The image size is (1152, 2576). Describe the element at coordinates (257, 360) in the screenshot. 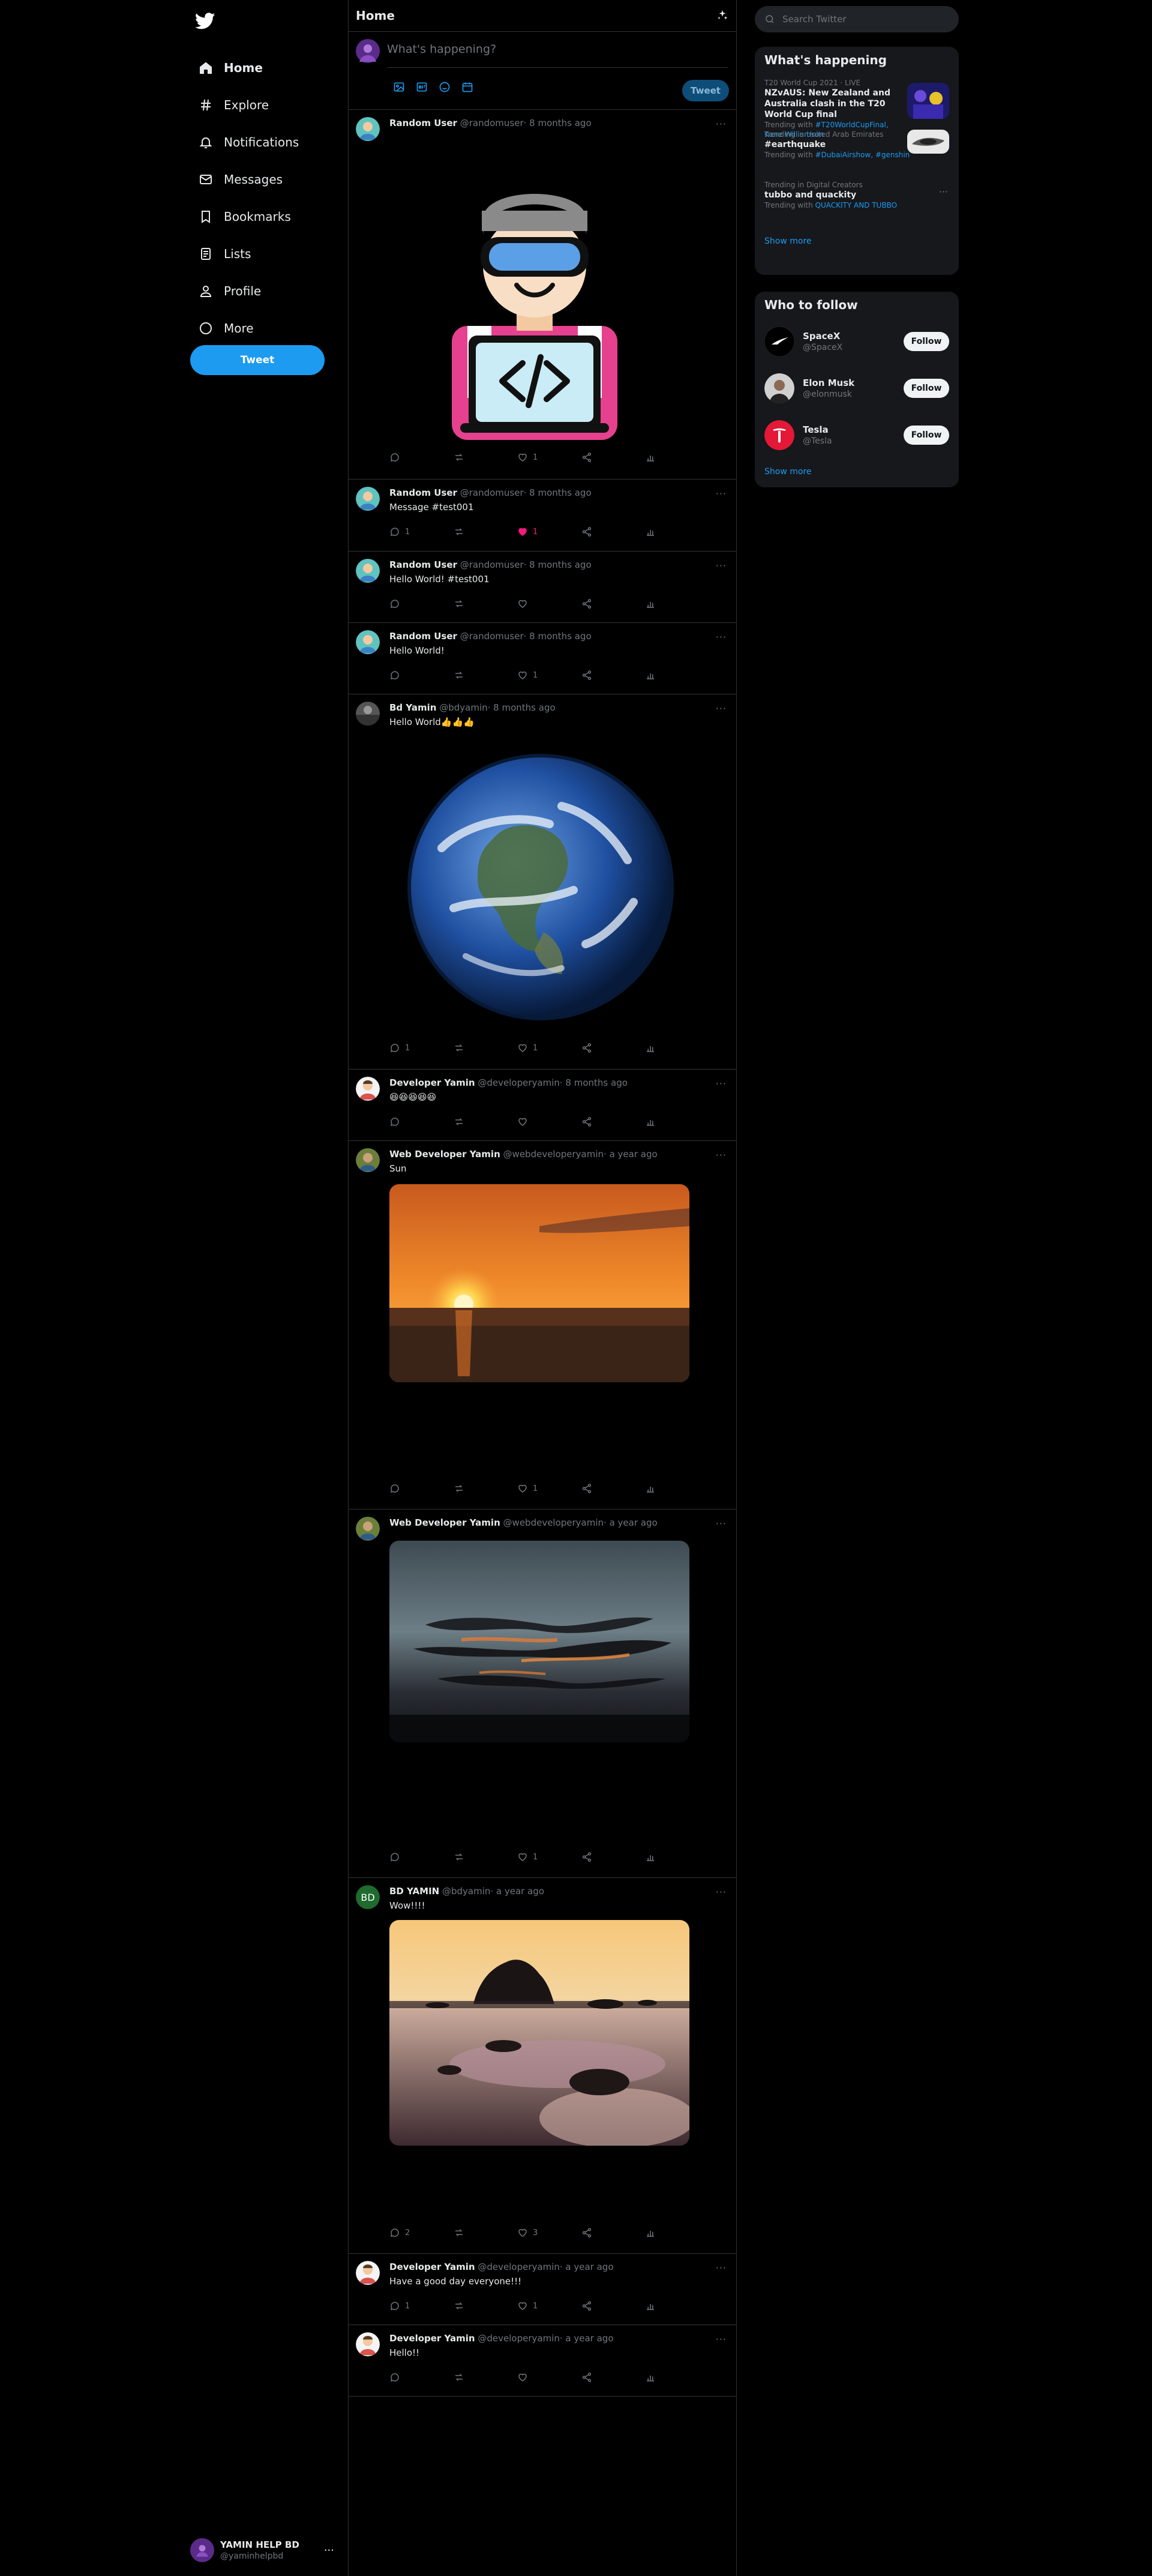

I see `tweet-button: Tweet` at that location.